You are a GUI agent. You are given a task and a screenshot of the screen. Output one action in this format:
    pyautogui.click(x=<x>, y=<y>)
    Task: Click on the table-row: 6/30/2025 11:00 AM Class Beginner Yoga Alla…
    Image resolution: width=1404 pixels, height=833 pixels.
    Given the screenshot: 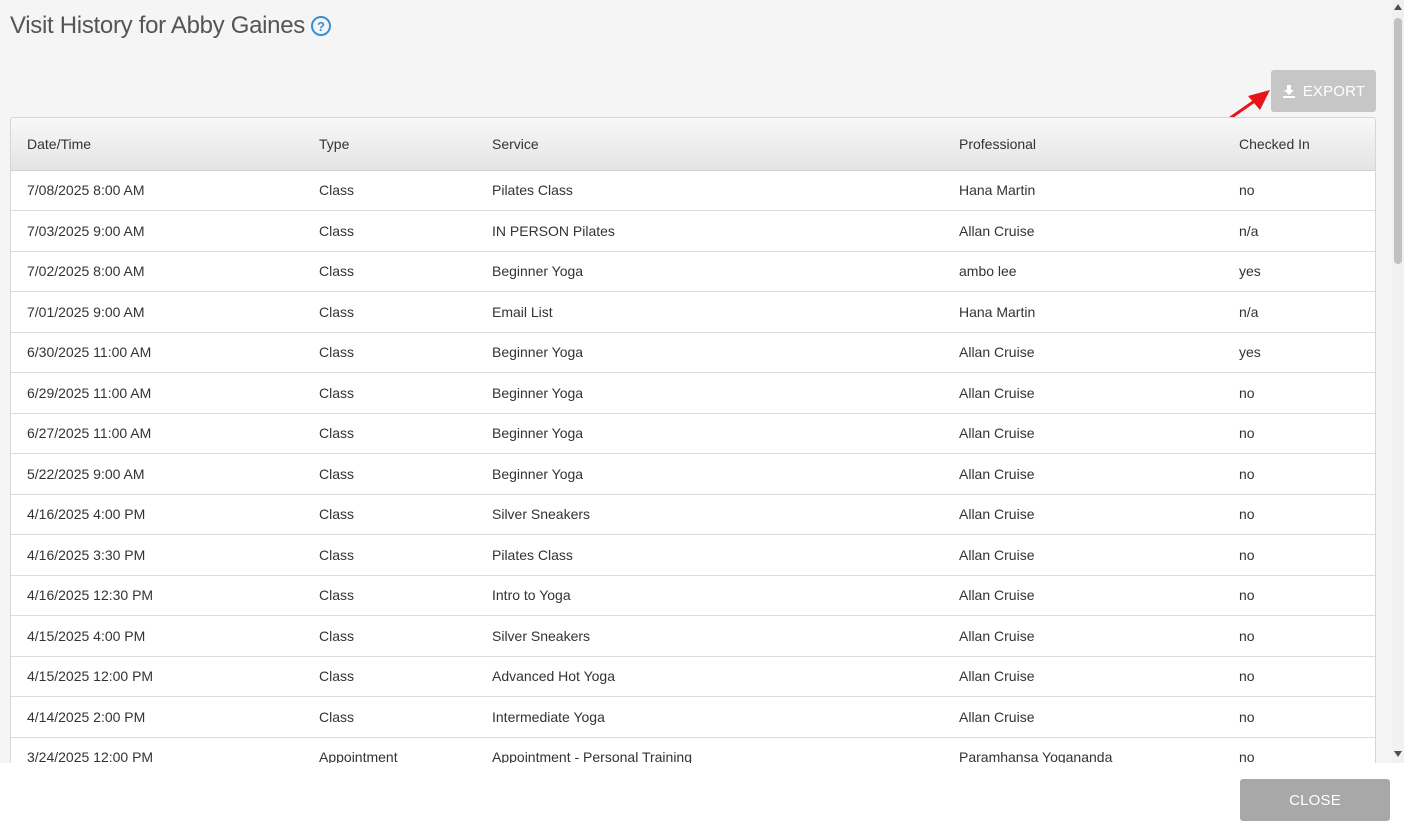 What is the action you would take?
    pyautogui.click(x=693, y=352)
    